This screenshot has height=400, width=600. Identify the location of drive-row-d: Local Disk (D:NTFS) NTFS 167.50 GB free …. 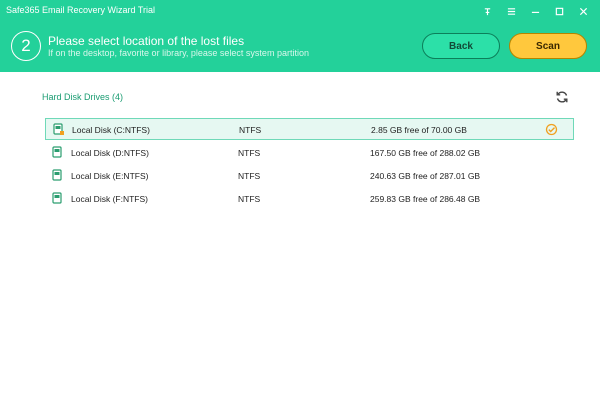
(309, 153).